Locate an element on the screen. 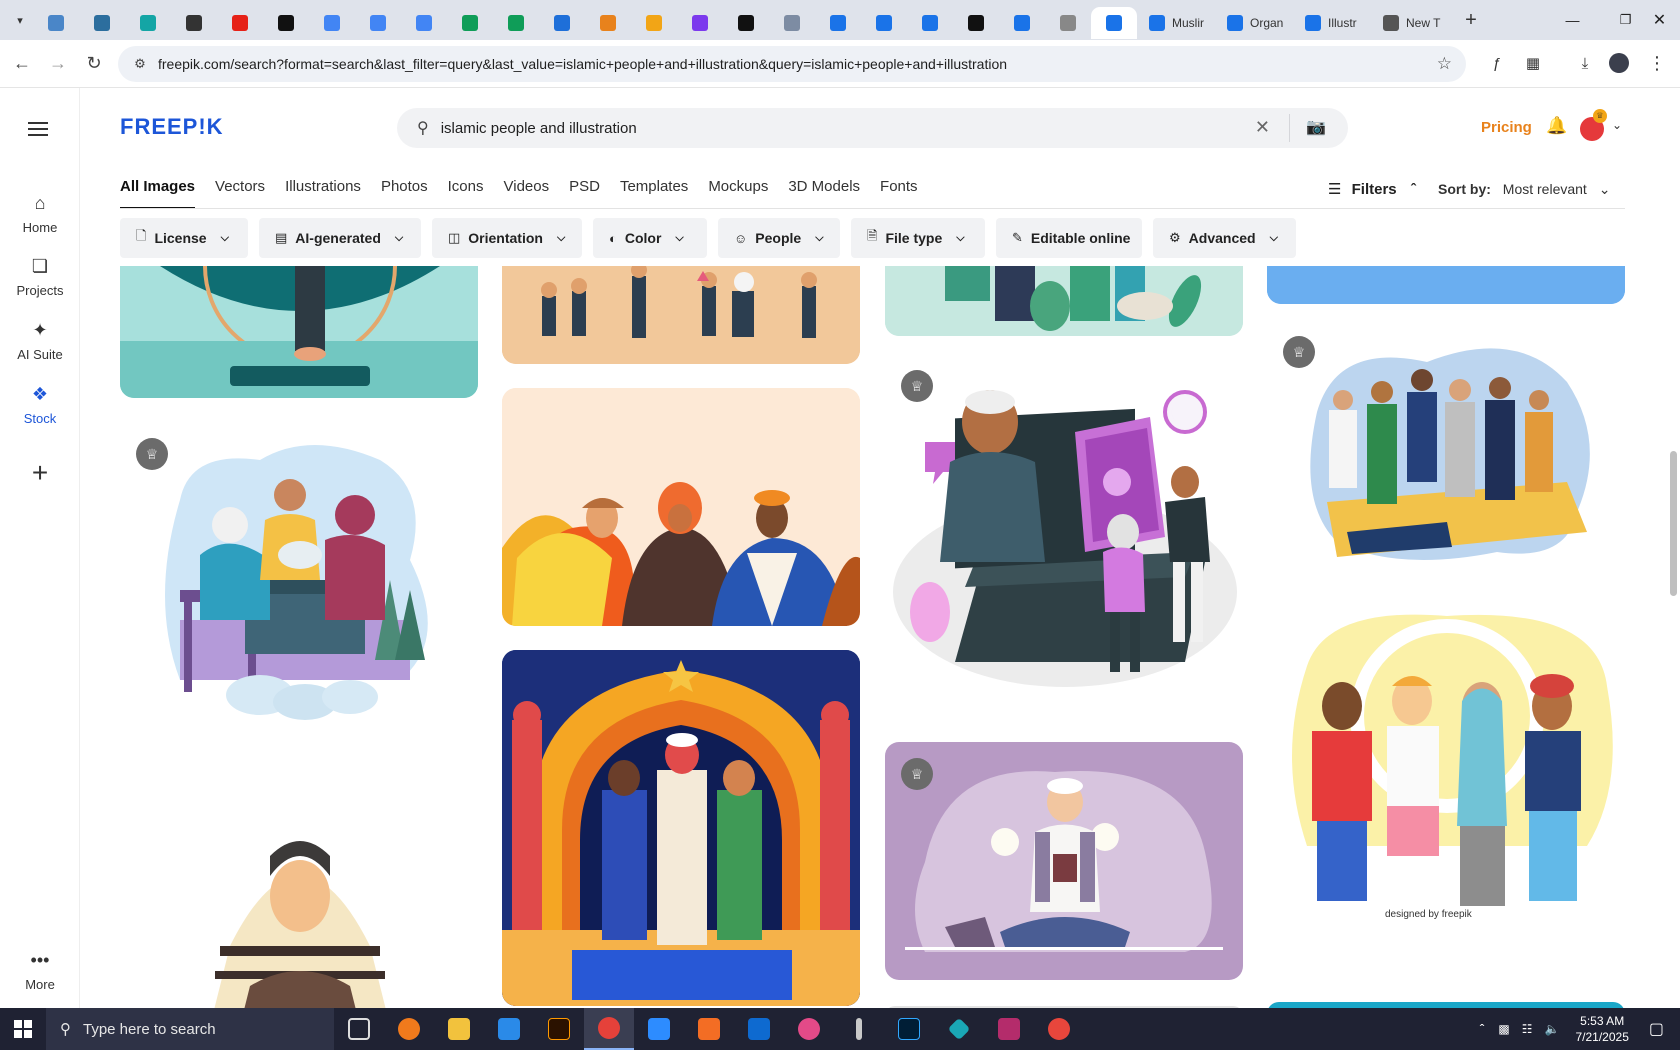  browser-tab: Organ is located at coordinates (1254, 23).